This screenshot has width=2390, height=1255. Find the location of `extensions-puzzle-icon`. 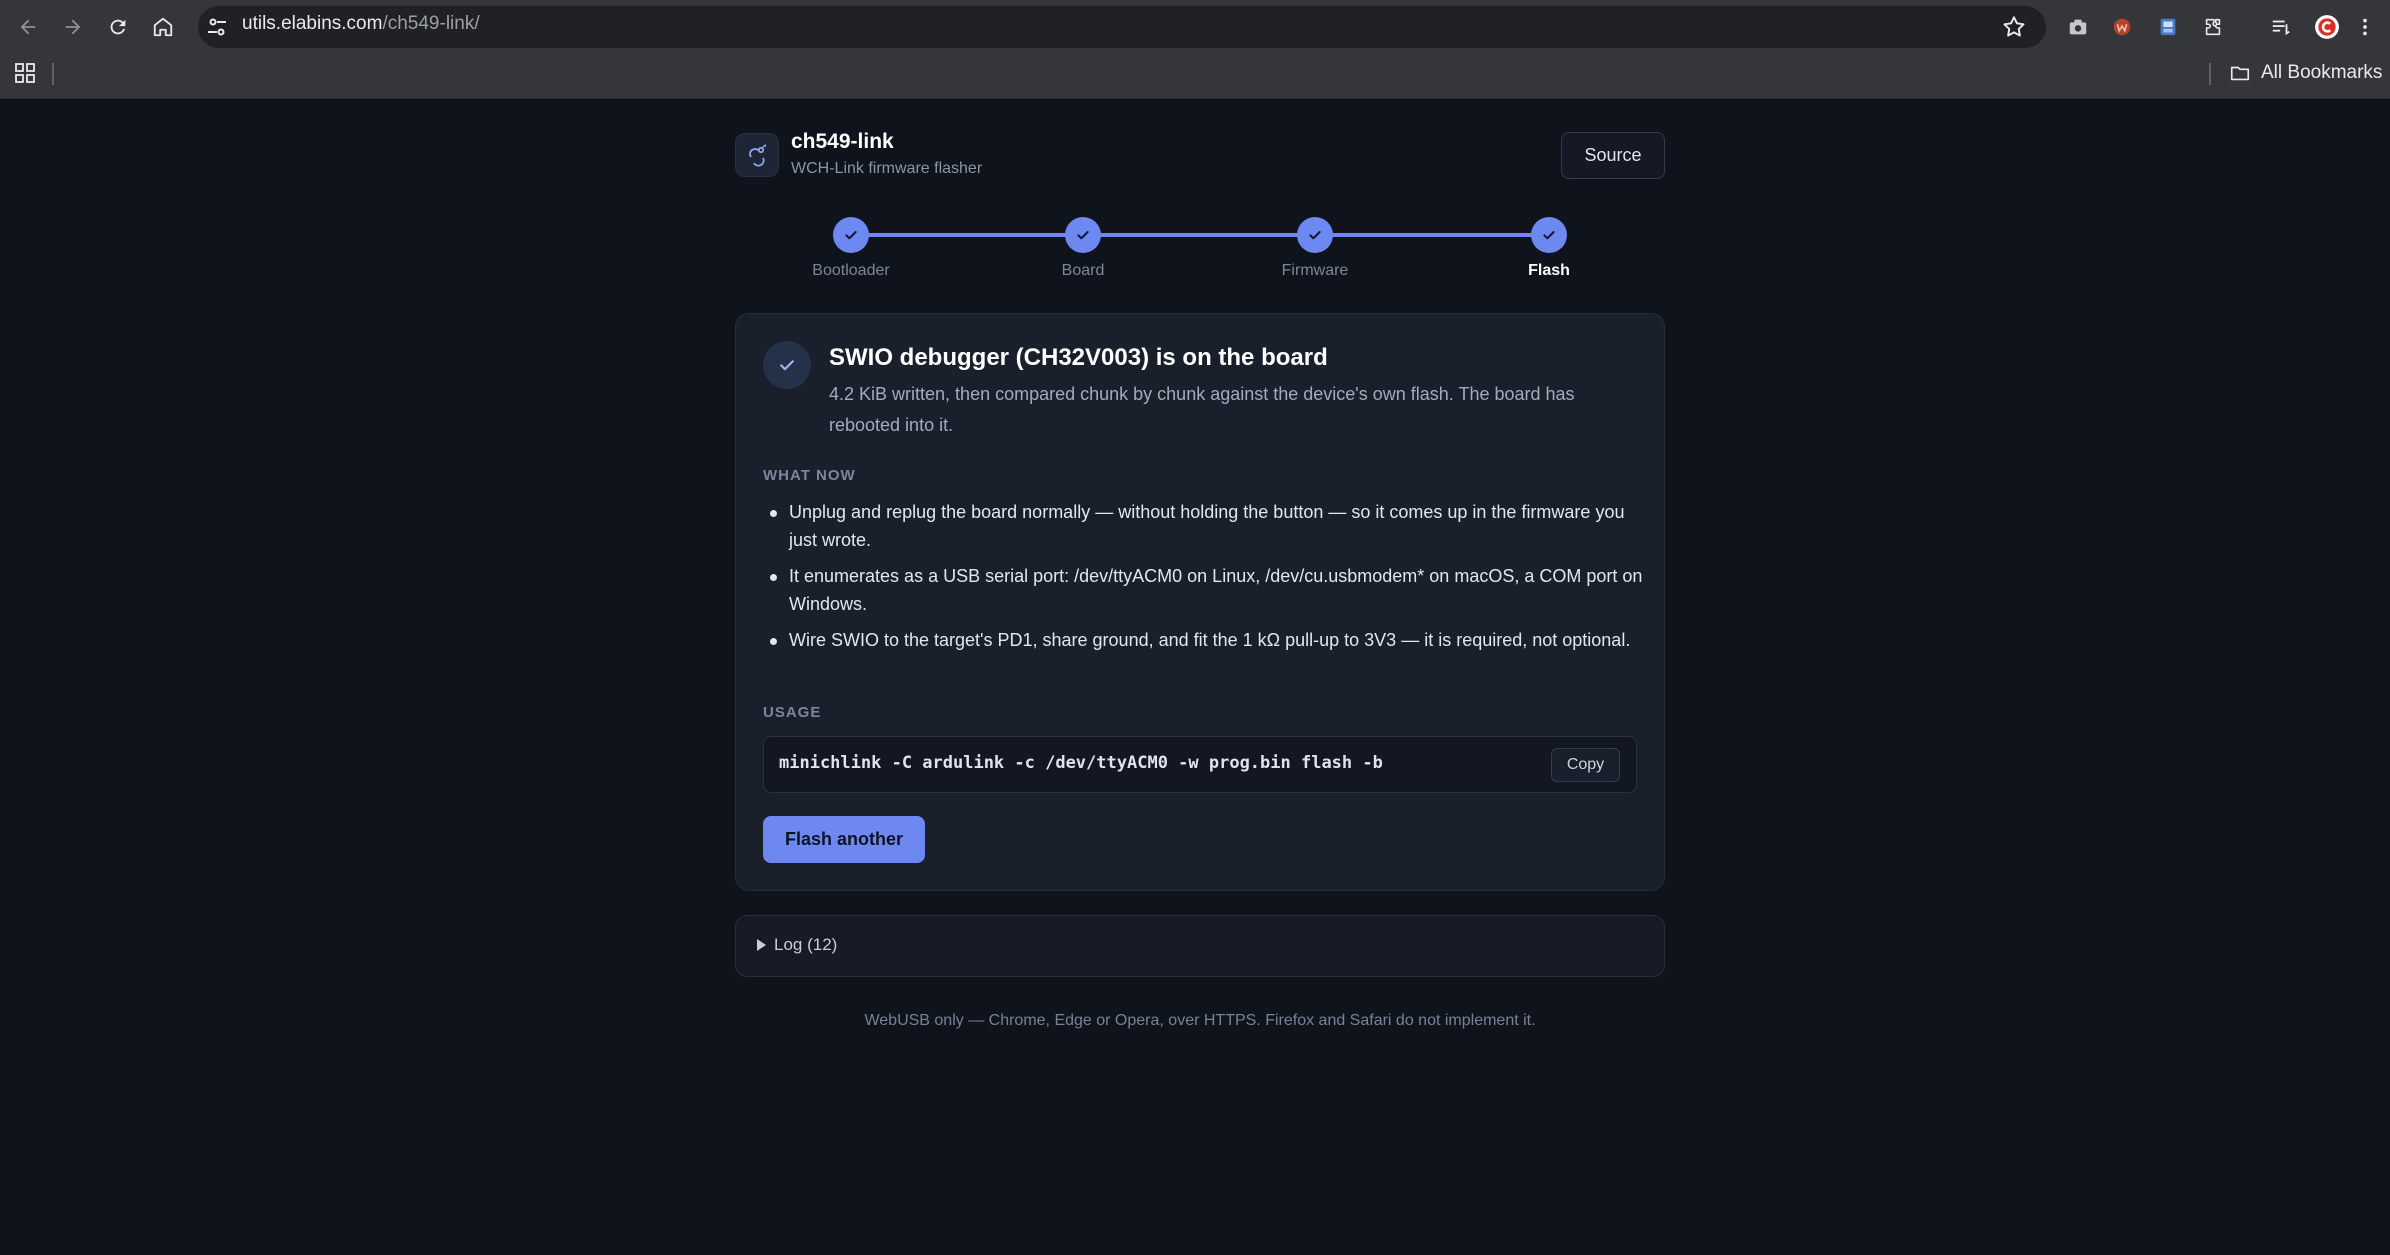

extensions-puzzle-icon is located at coordinates (2213, 27).